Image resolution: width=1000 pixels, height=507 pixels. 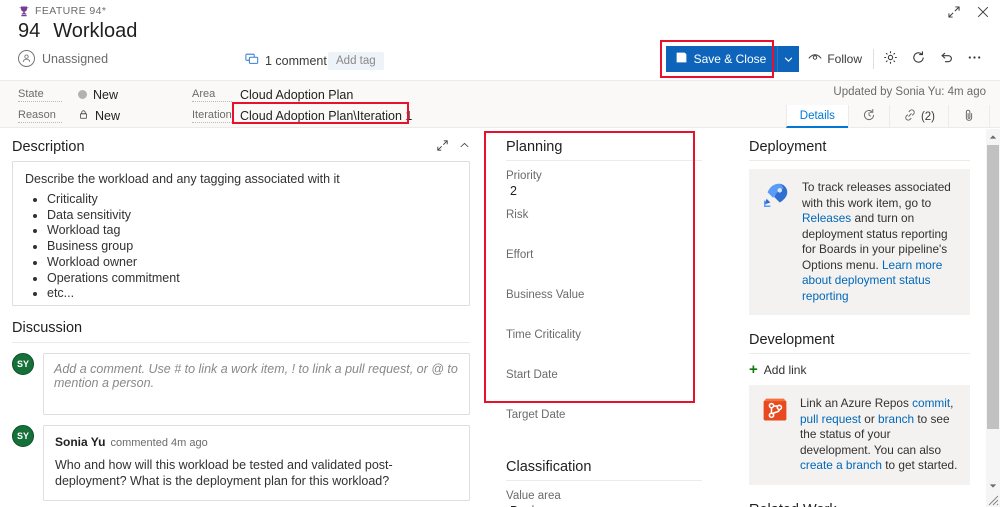 I want to click on business-value-field: Business Value, so click(x=604, y=304).